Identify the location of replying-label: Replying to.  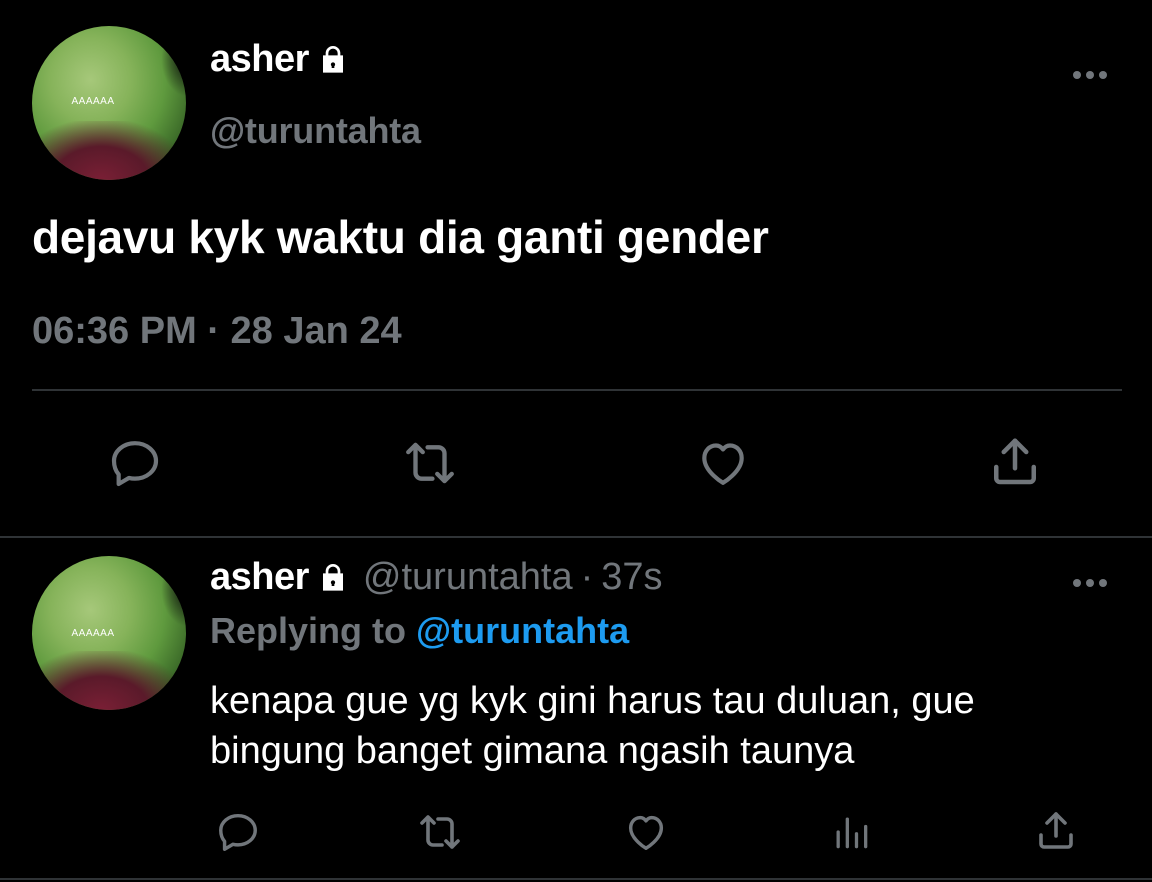
(308, 630).